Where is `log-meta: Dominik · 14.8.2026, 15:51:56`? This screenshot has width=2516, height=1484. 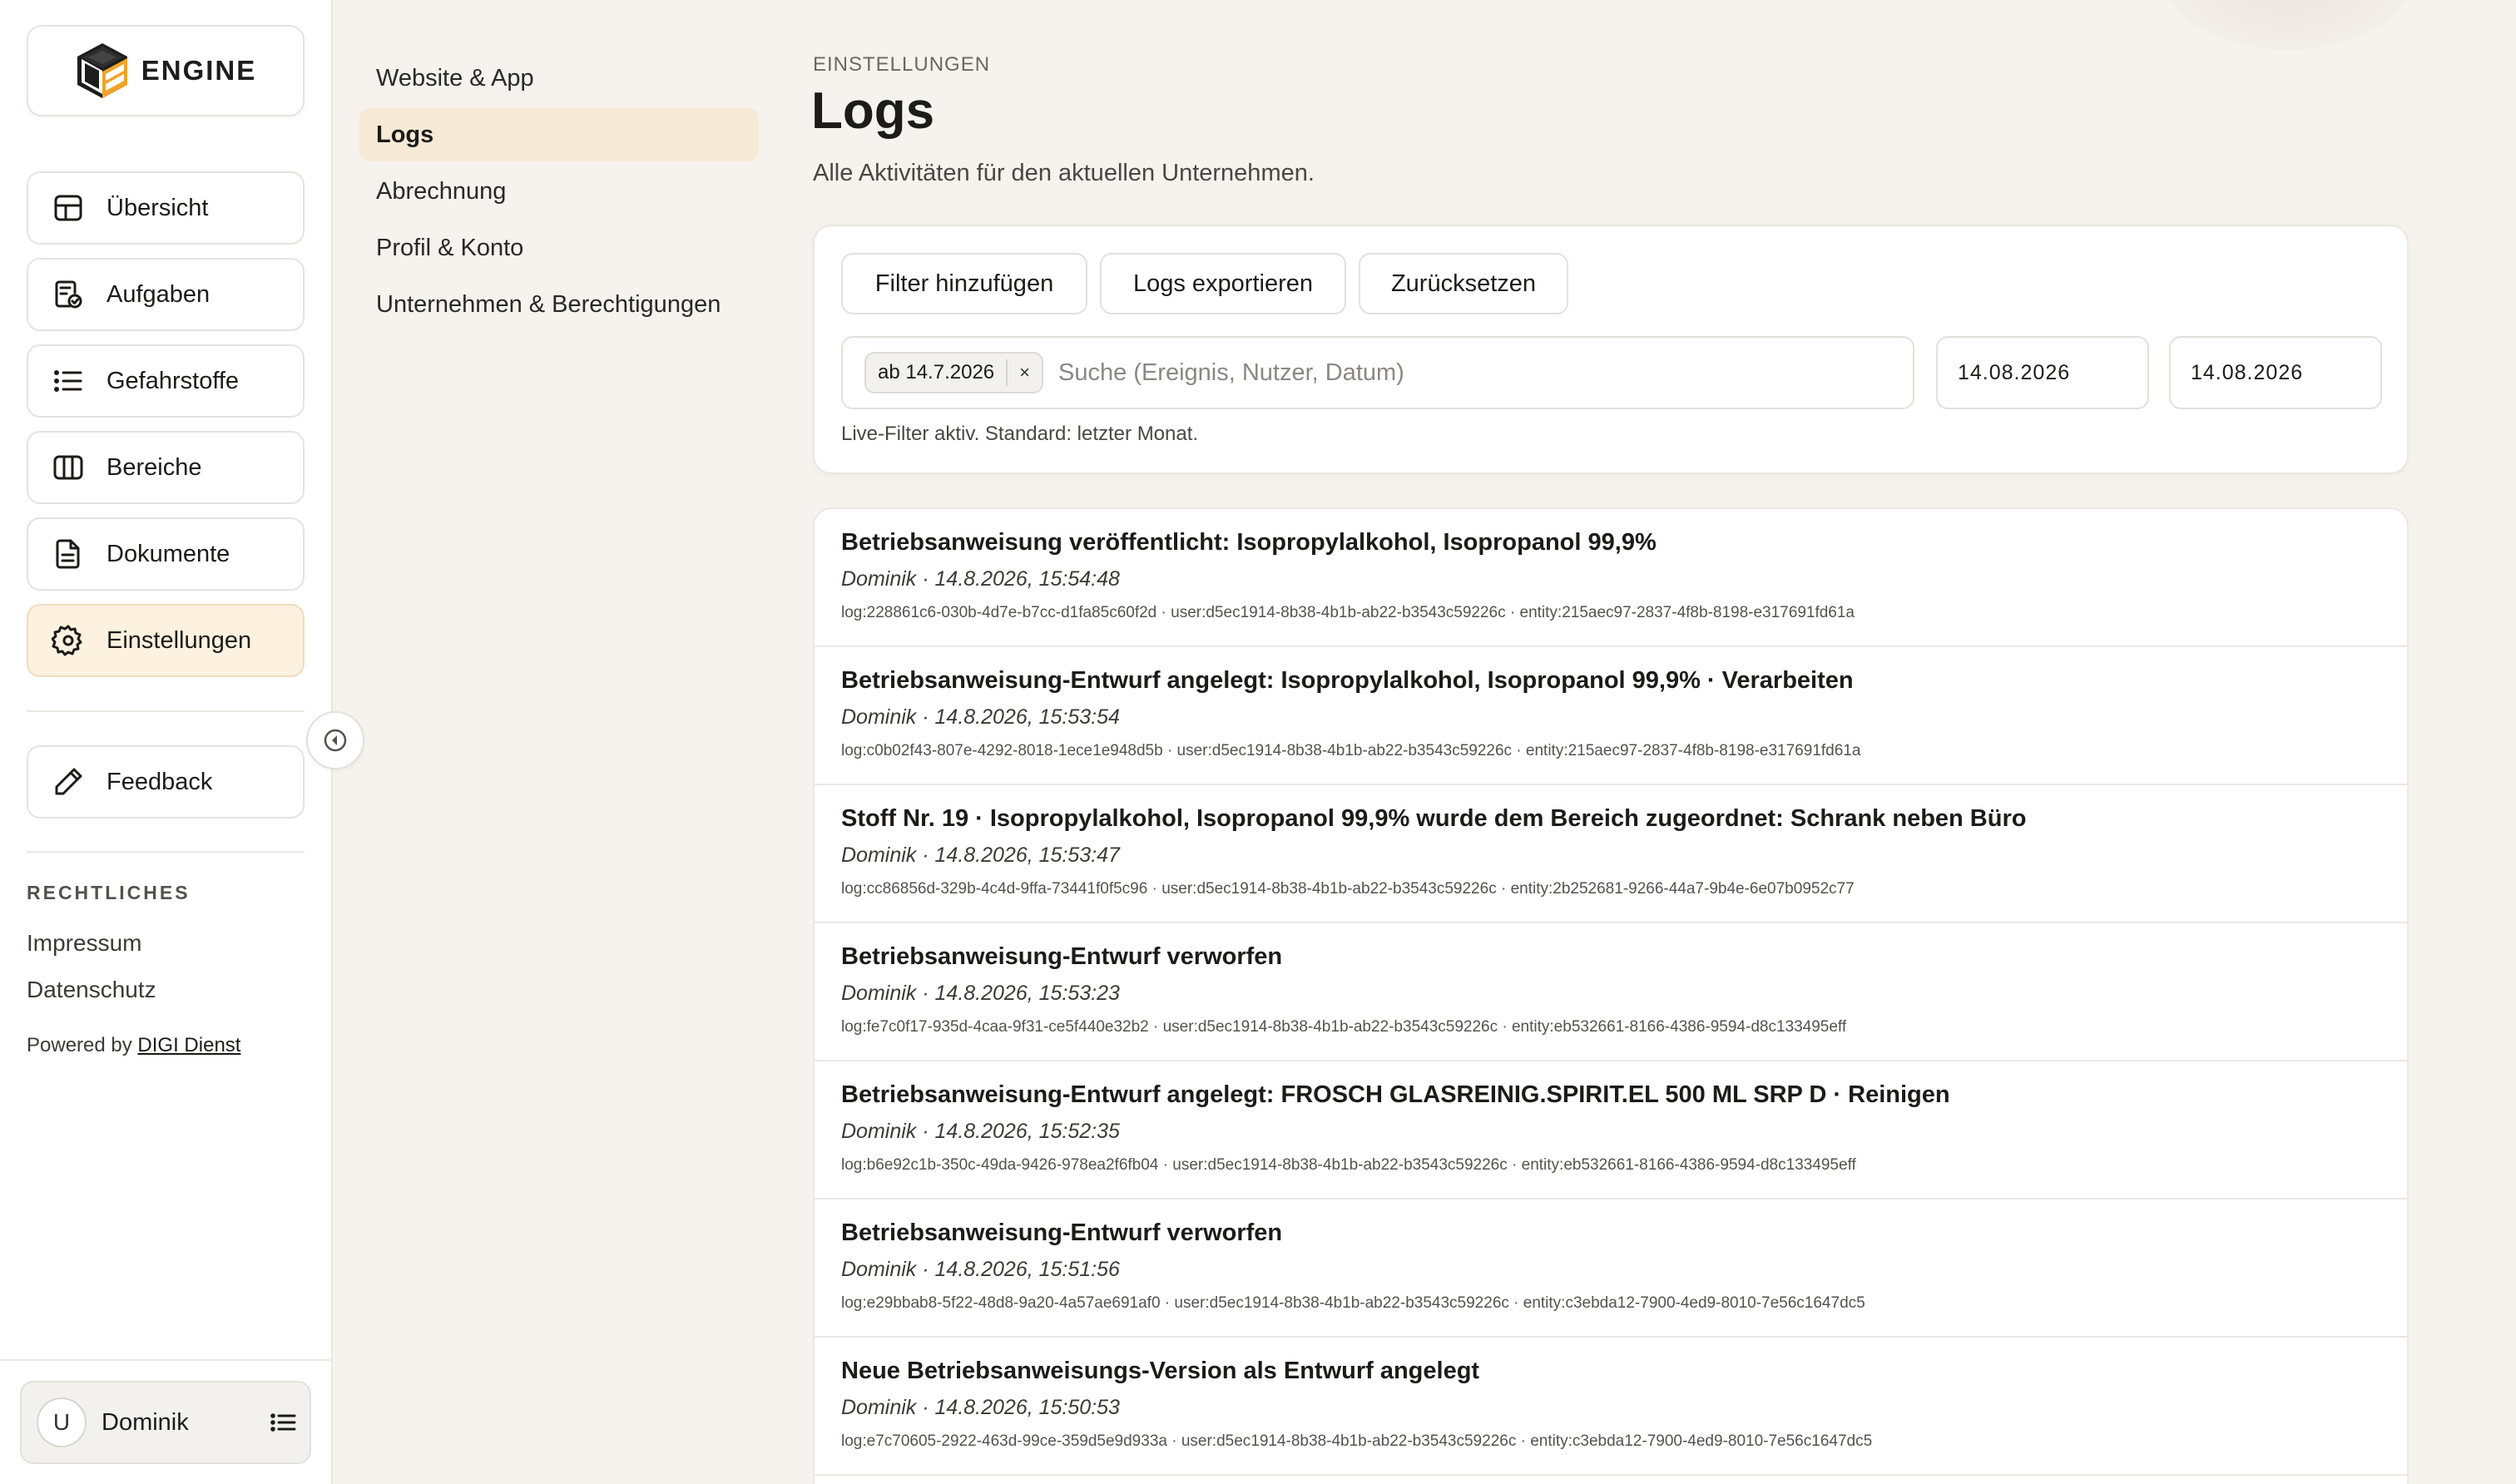
log-meta: Dominik · 14.8.2026, 15:51:56 is located at coordinates (980, 1269).